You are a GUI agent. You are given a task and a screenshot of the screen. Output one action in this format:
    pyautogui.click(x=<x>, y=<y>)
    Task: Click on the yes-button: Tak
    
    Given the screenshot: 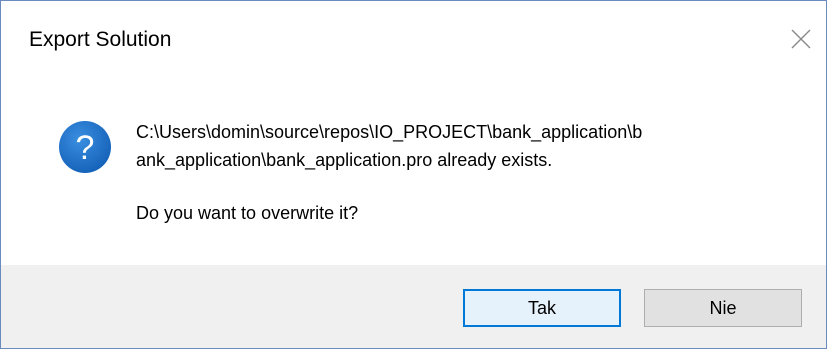 What is the action you would take?
    pyautogui.click(x=542, y=308)
    